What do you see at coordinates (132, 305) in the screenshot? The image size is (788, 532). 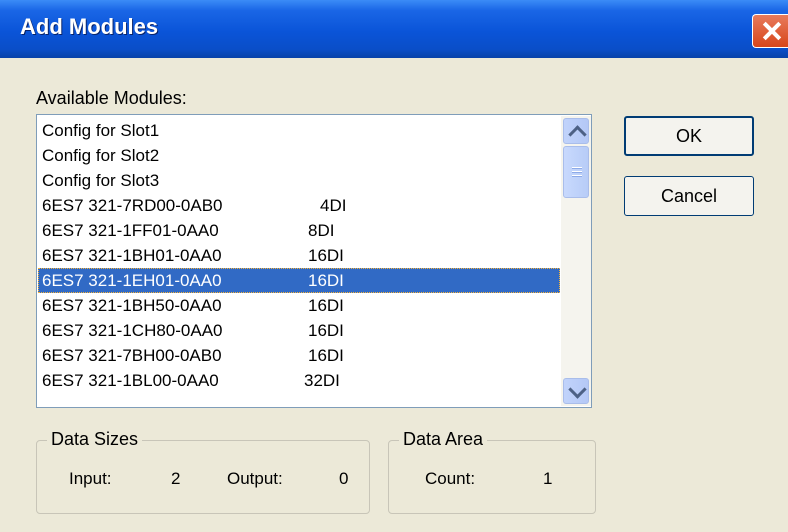 I see `module-code: 6ES7 321-1BH50-0AA0` at bounding box center [132, 305].